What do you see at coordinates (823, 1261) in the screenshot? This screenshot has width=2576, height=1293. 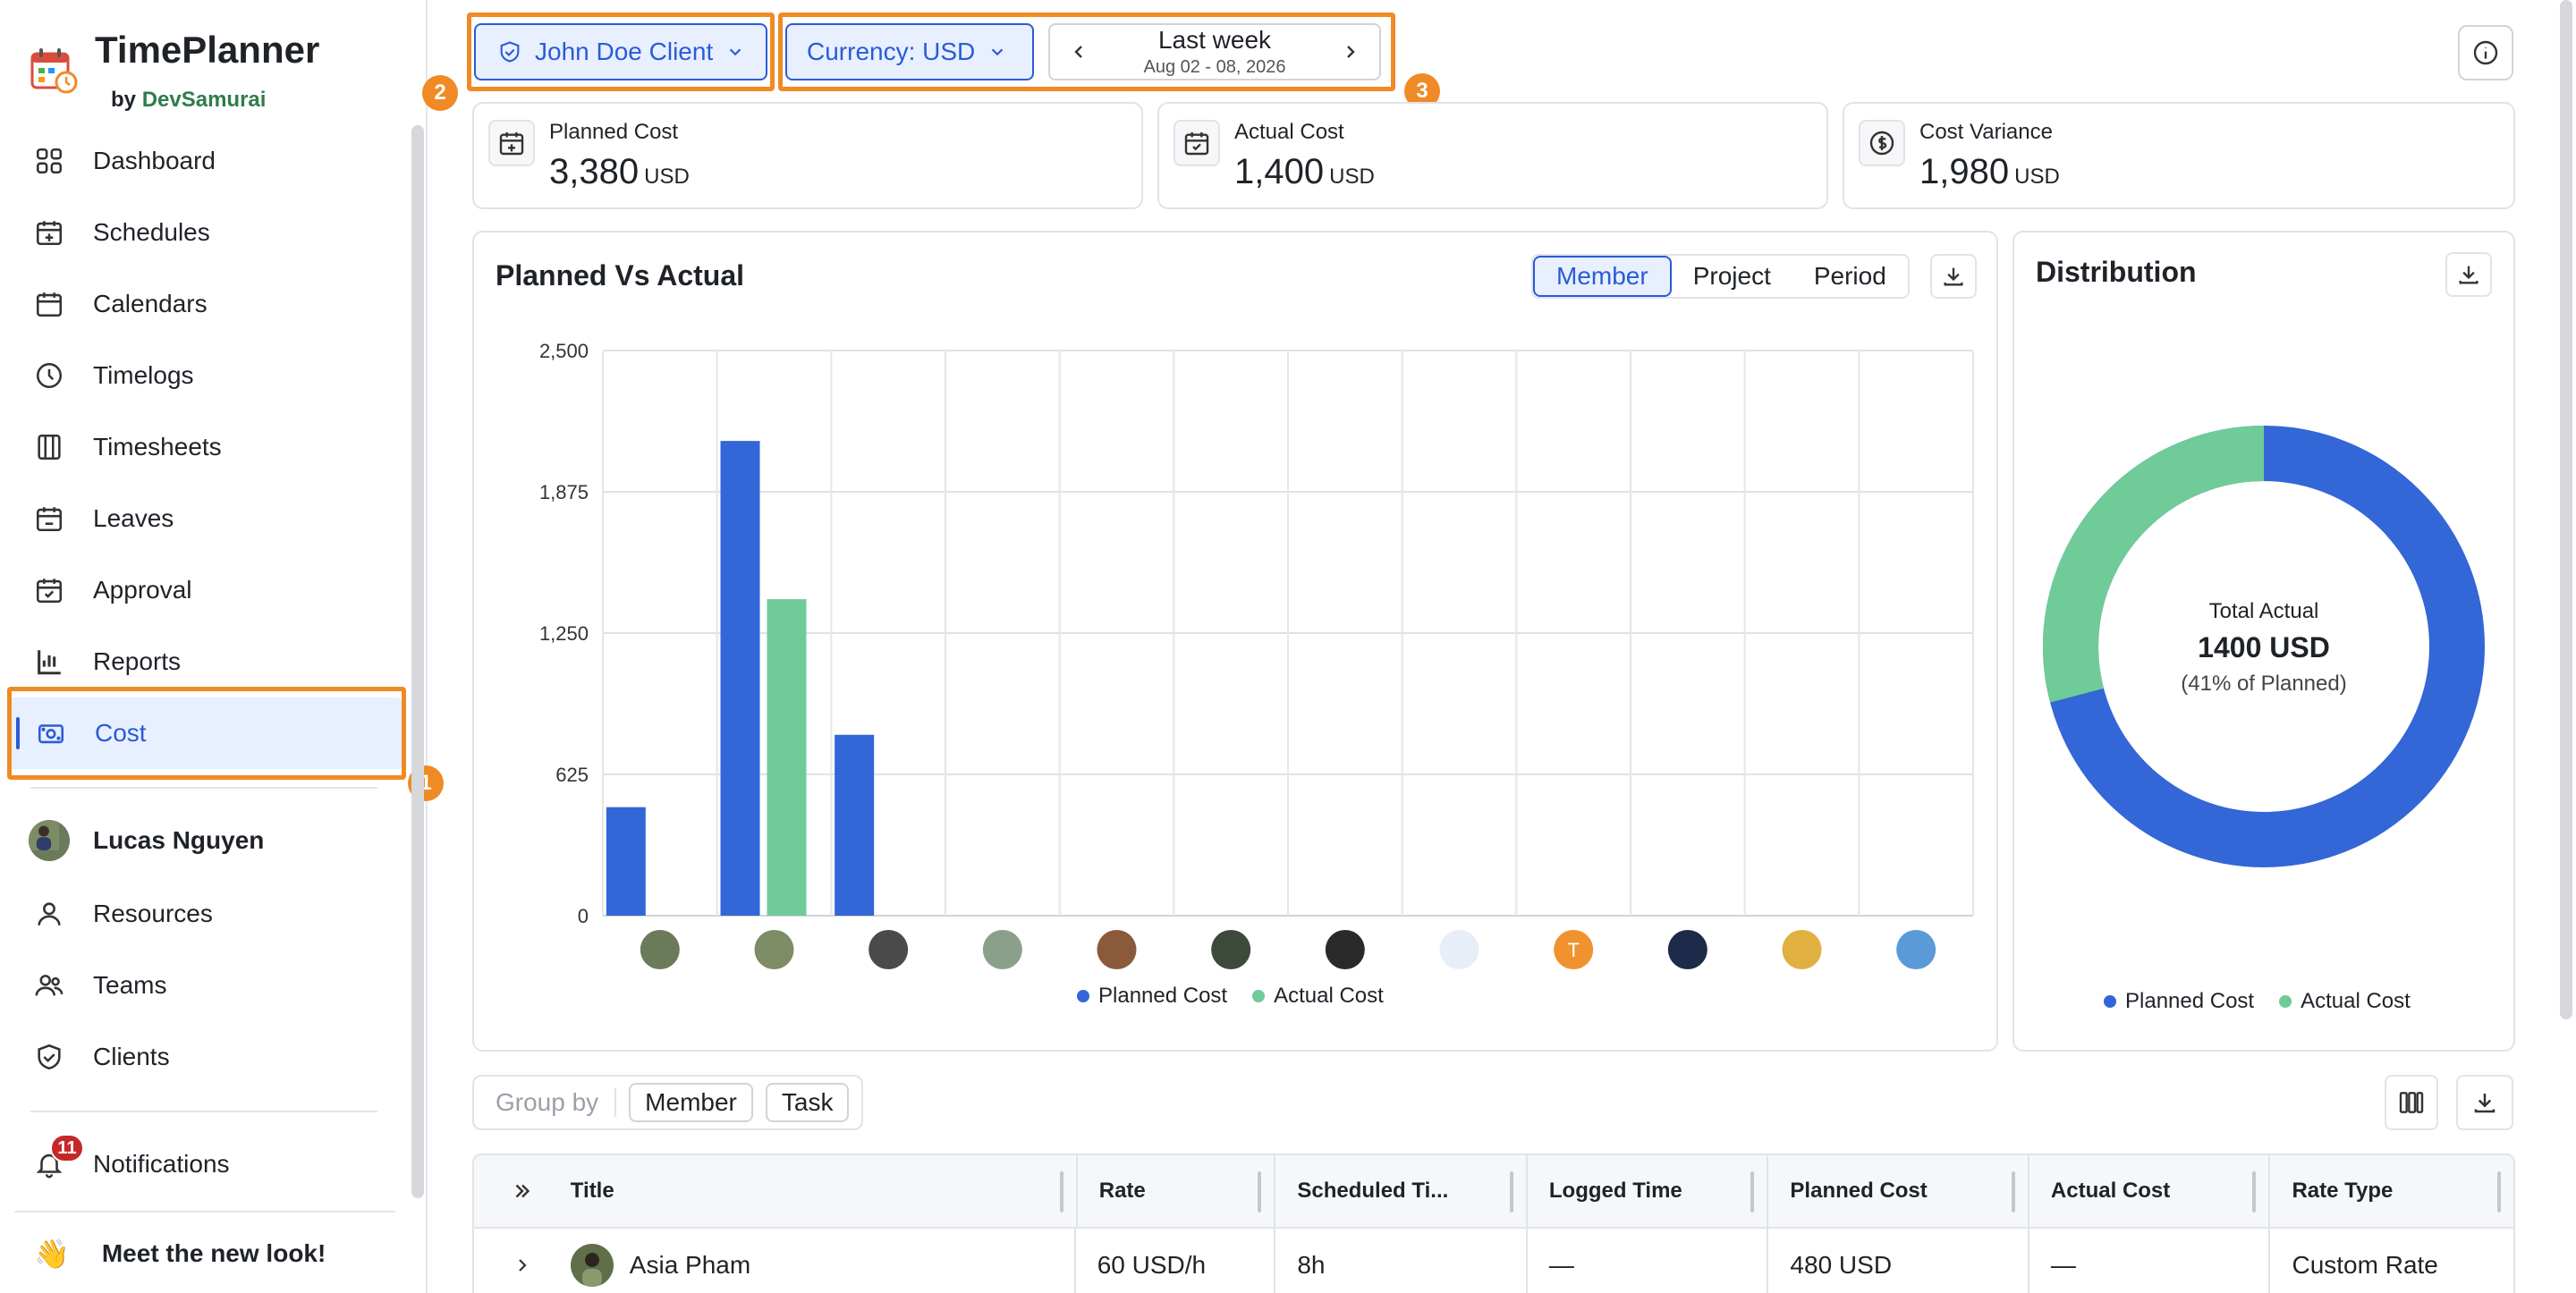 I see `row-title-cell: Asia Pham` at bounding box center [823, 1261].